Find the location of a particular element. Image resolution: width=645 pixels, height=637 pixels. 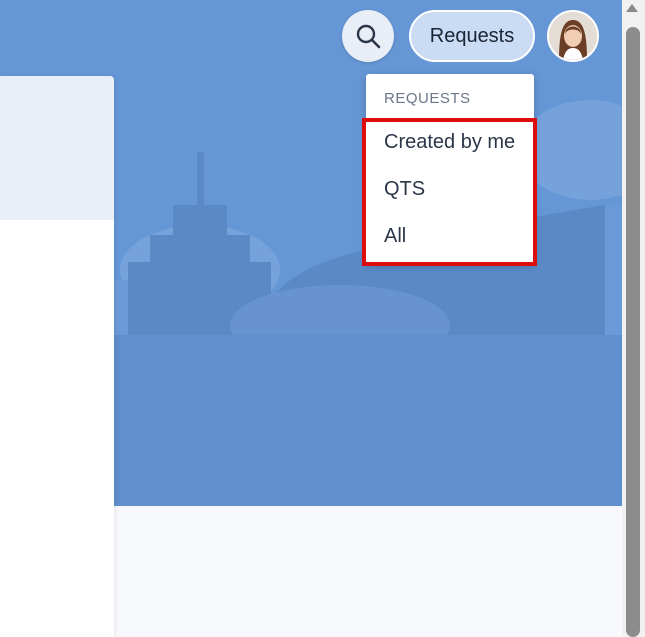

user-avatar-icon is located at coordinates (573, 36).